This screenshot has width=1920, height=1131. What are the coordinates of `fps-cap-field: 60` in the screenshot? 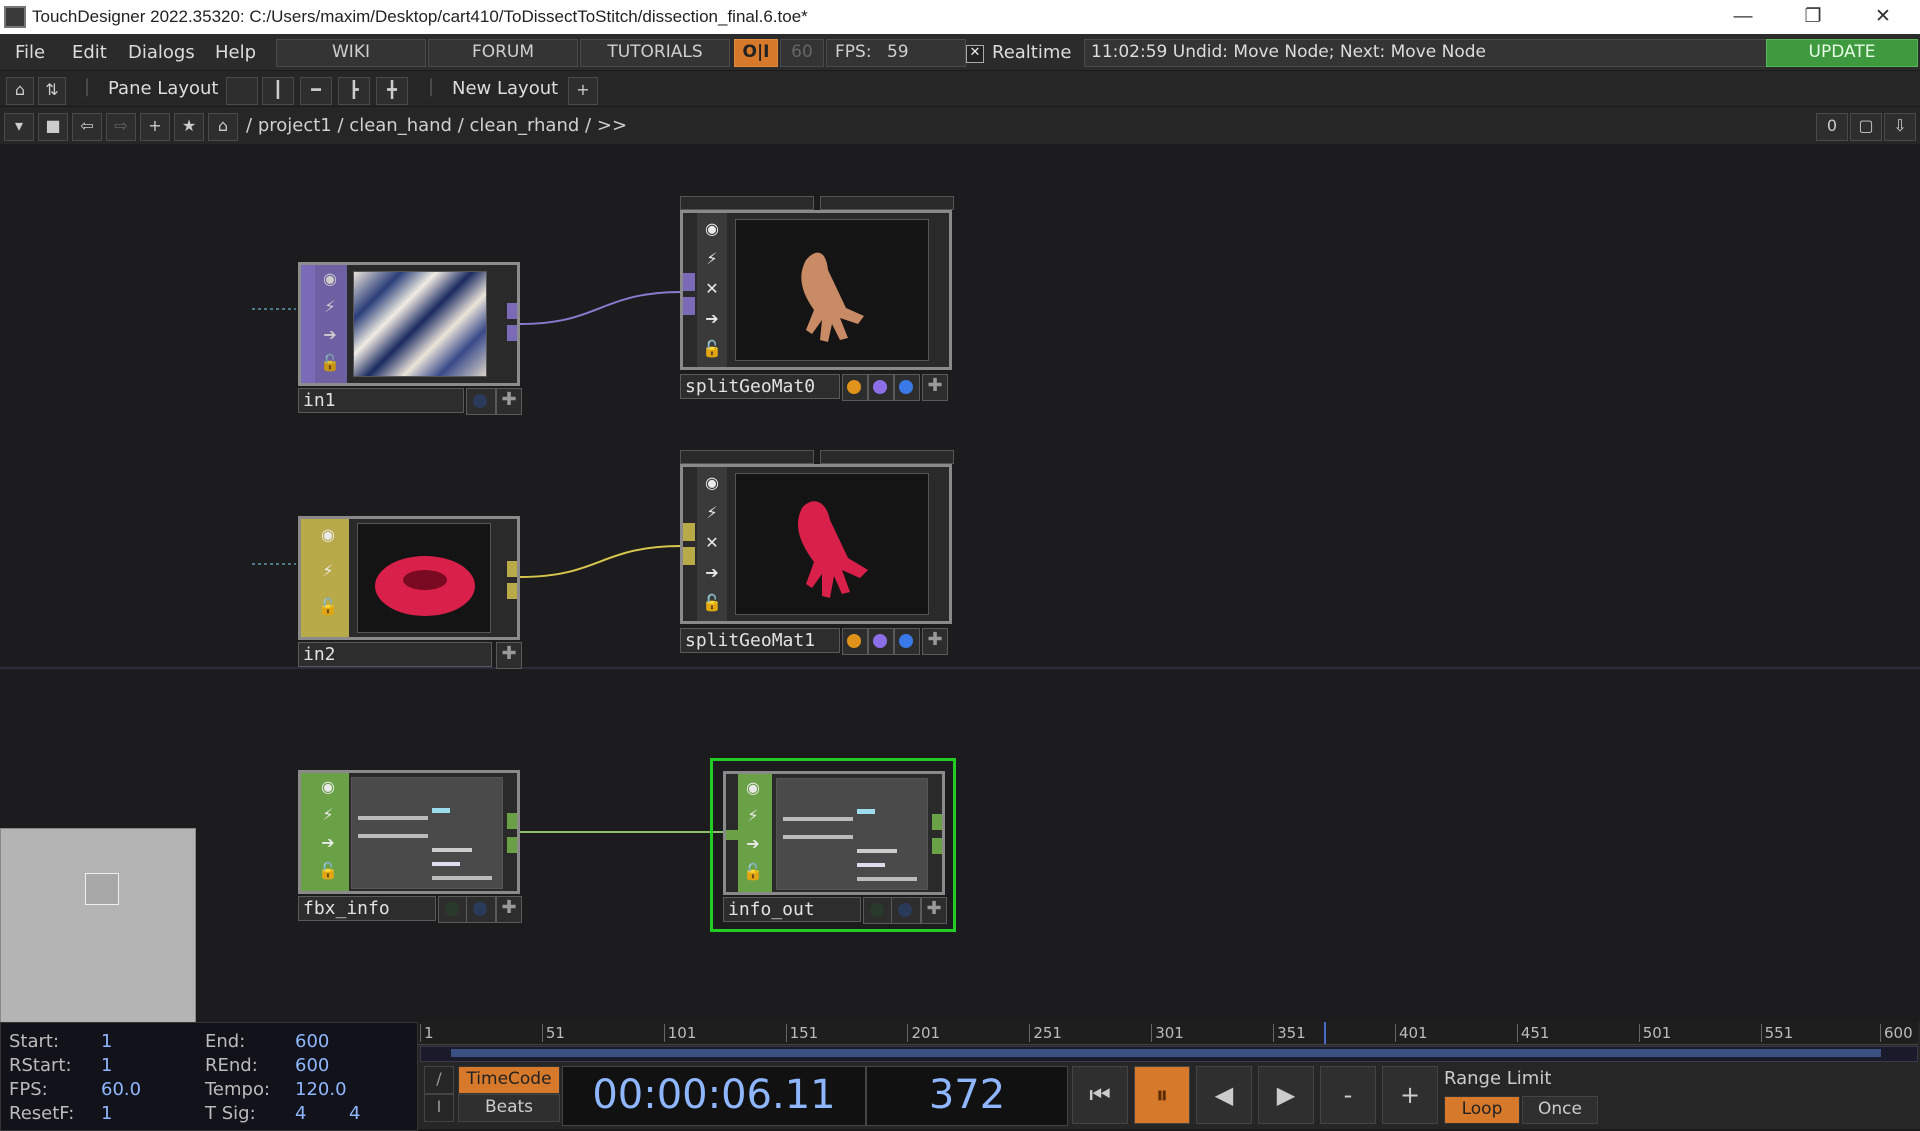 It's located at (802, 53).